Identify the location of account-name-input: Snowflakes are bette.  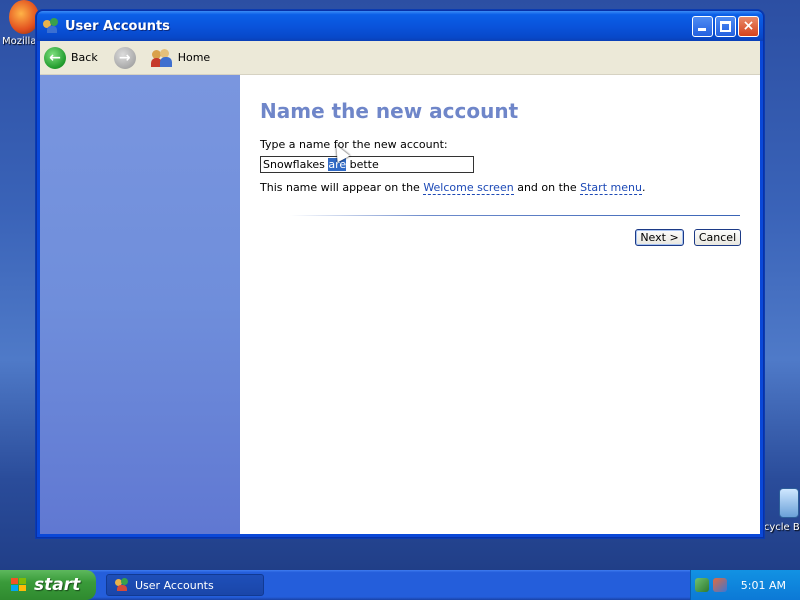
(367, 164).